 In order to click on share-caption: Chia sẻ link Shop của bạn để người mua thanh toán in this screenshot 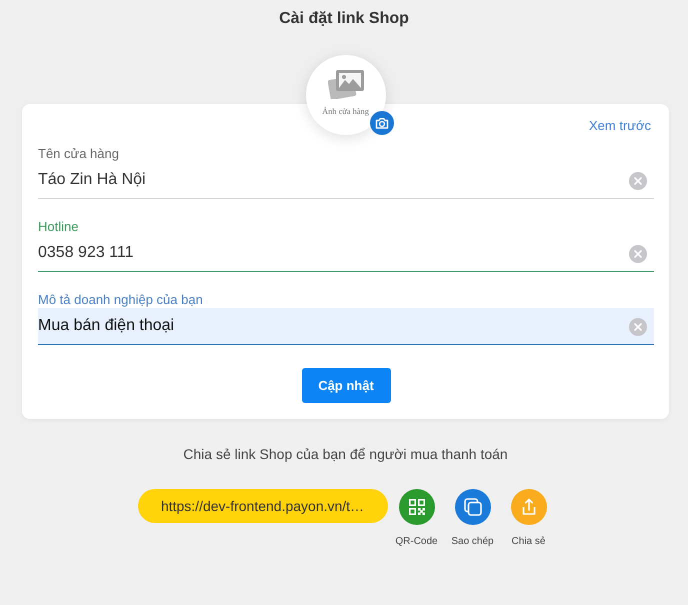, I will do `click(345, 454)`.